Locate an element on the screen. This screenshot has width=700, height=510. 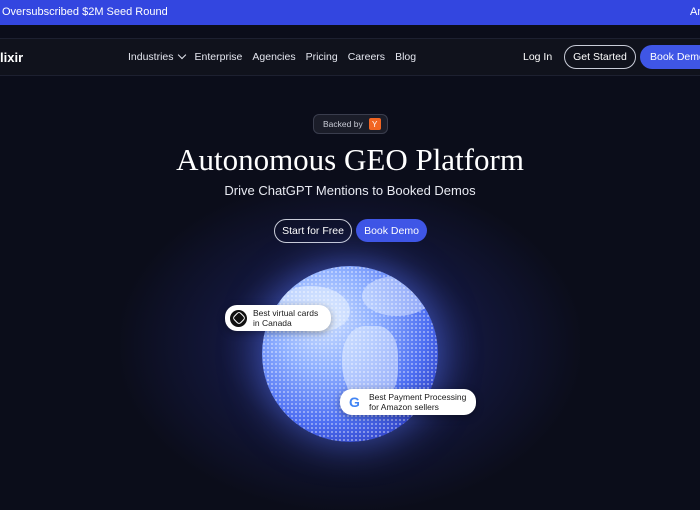
logo: lixir is located at coordinates (11, 57).